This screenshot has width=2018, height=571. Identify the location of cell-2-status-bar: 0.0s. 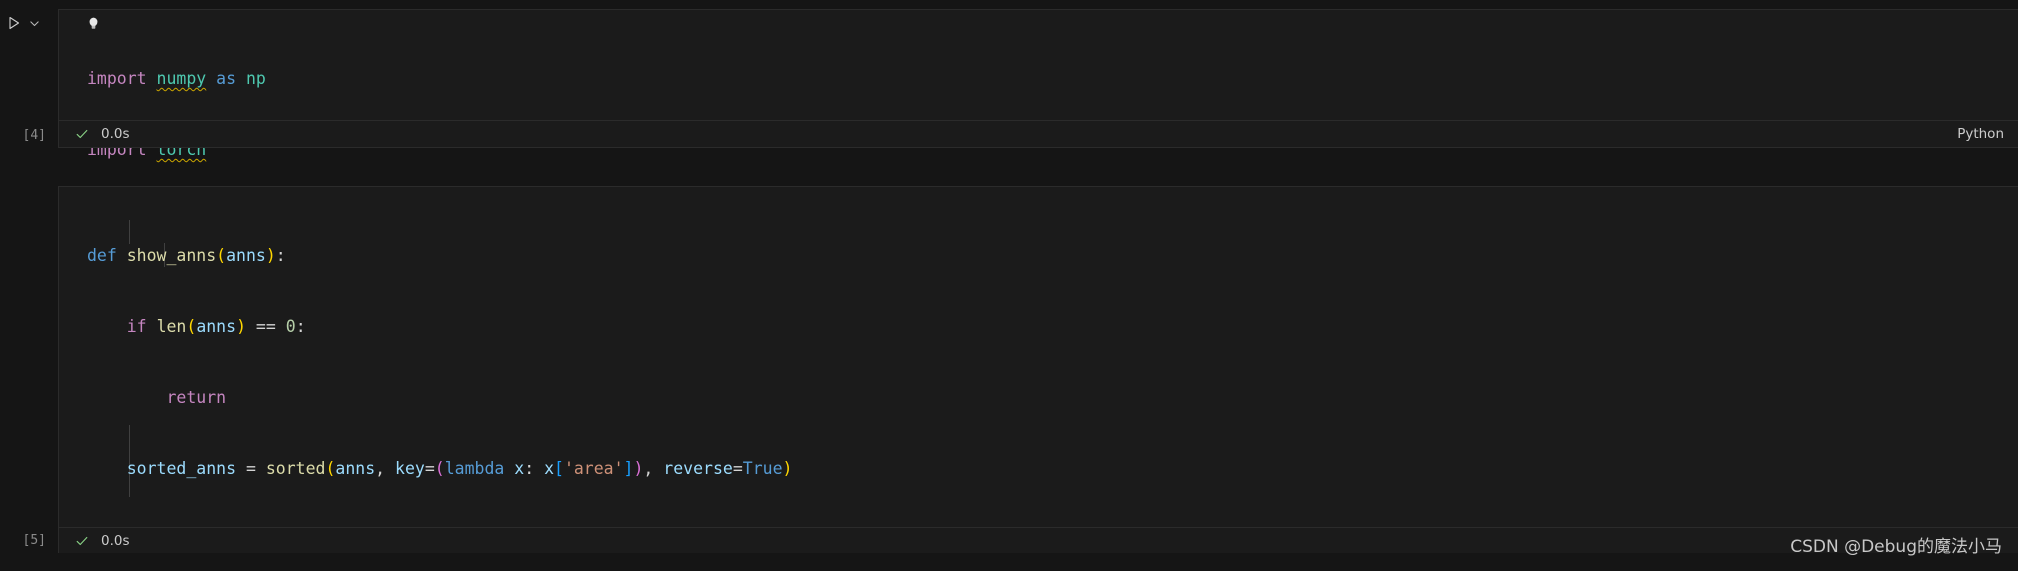
(1038, 540).